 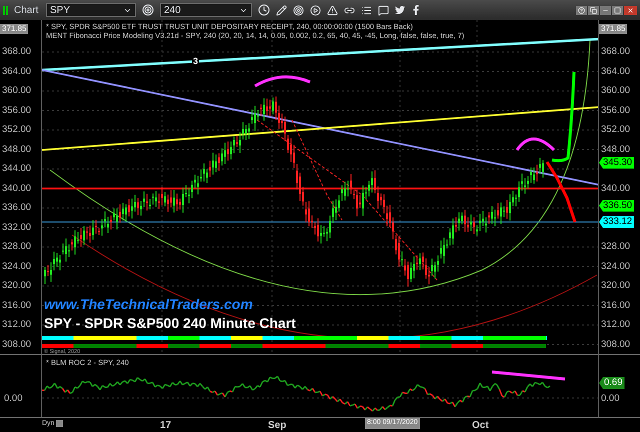 What do you see at coordinates (616, 162) in the screenshot?
I see `price-tag: 345.30` at bounding box center [616, 162].